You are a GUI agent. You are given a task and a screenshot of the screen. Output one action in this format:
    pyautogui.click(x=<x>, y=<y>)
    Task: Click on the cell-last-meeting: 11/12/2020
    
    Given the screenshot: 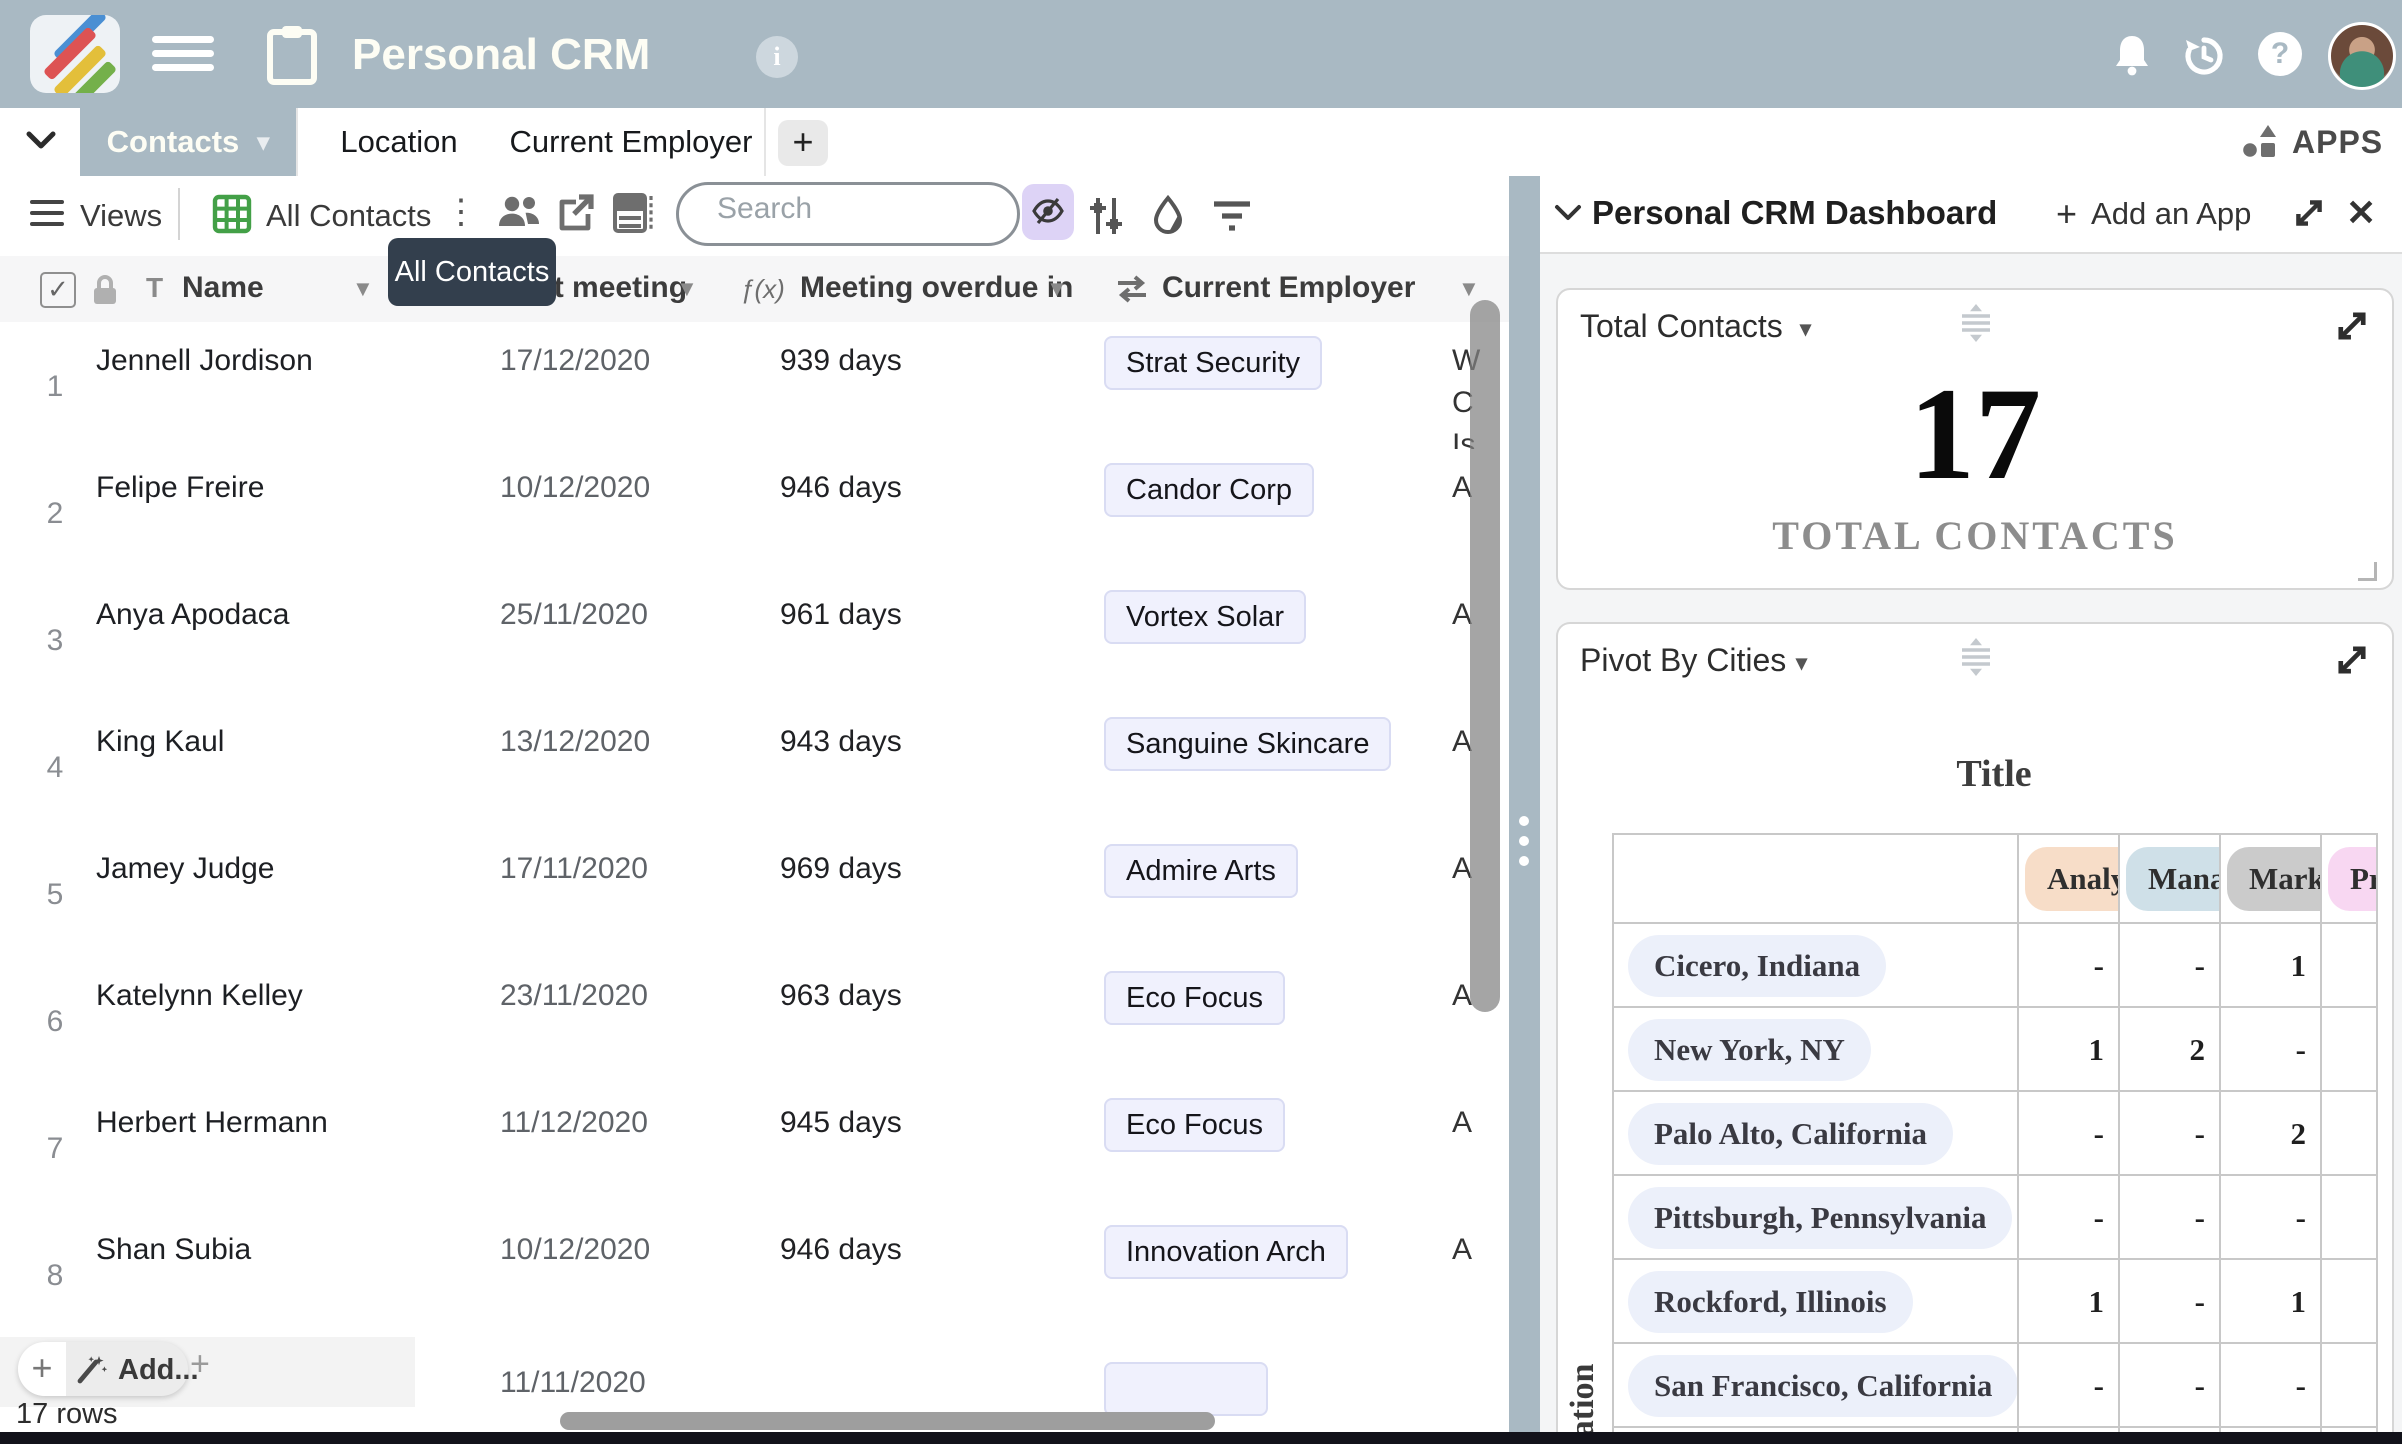 What is the action you would take?
    pyautogui.click(x=574, y=1123)
    